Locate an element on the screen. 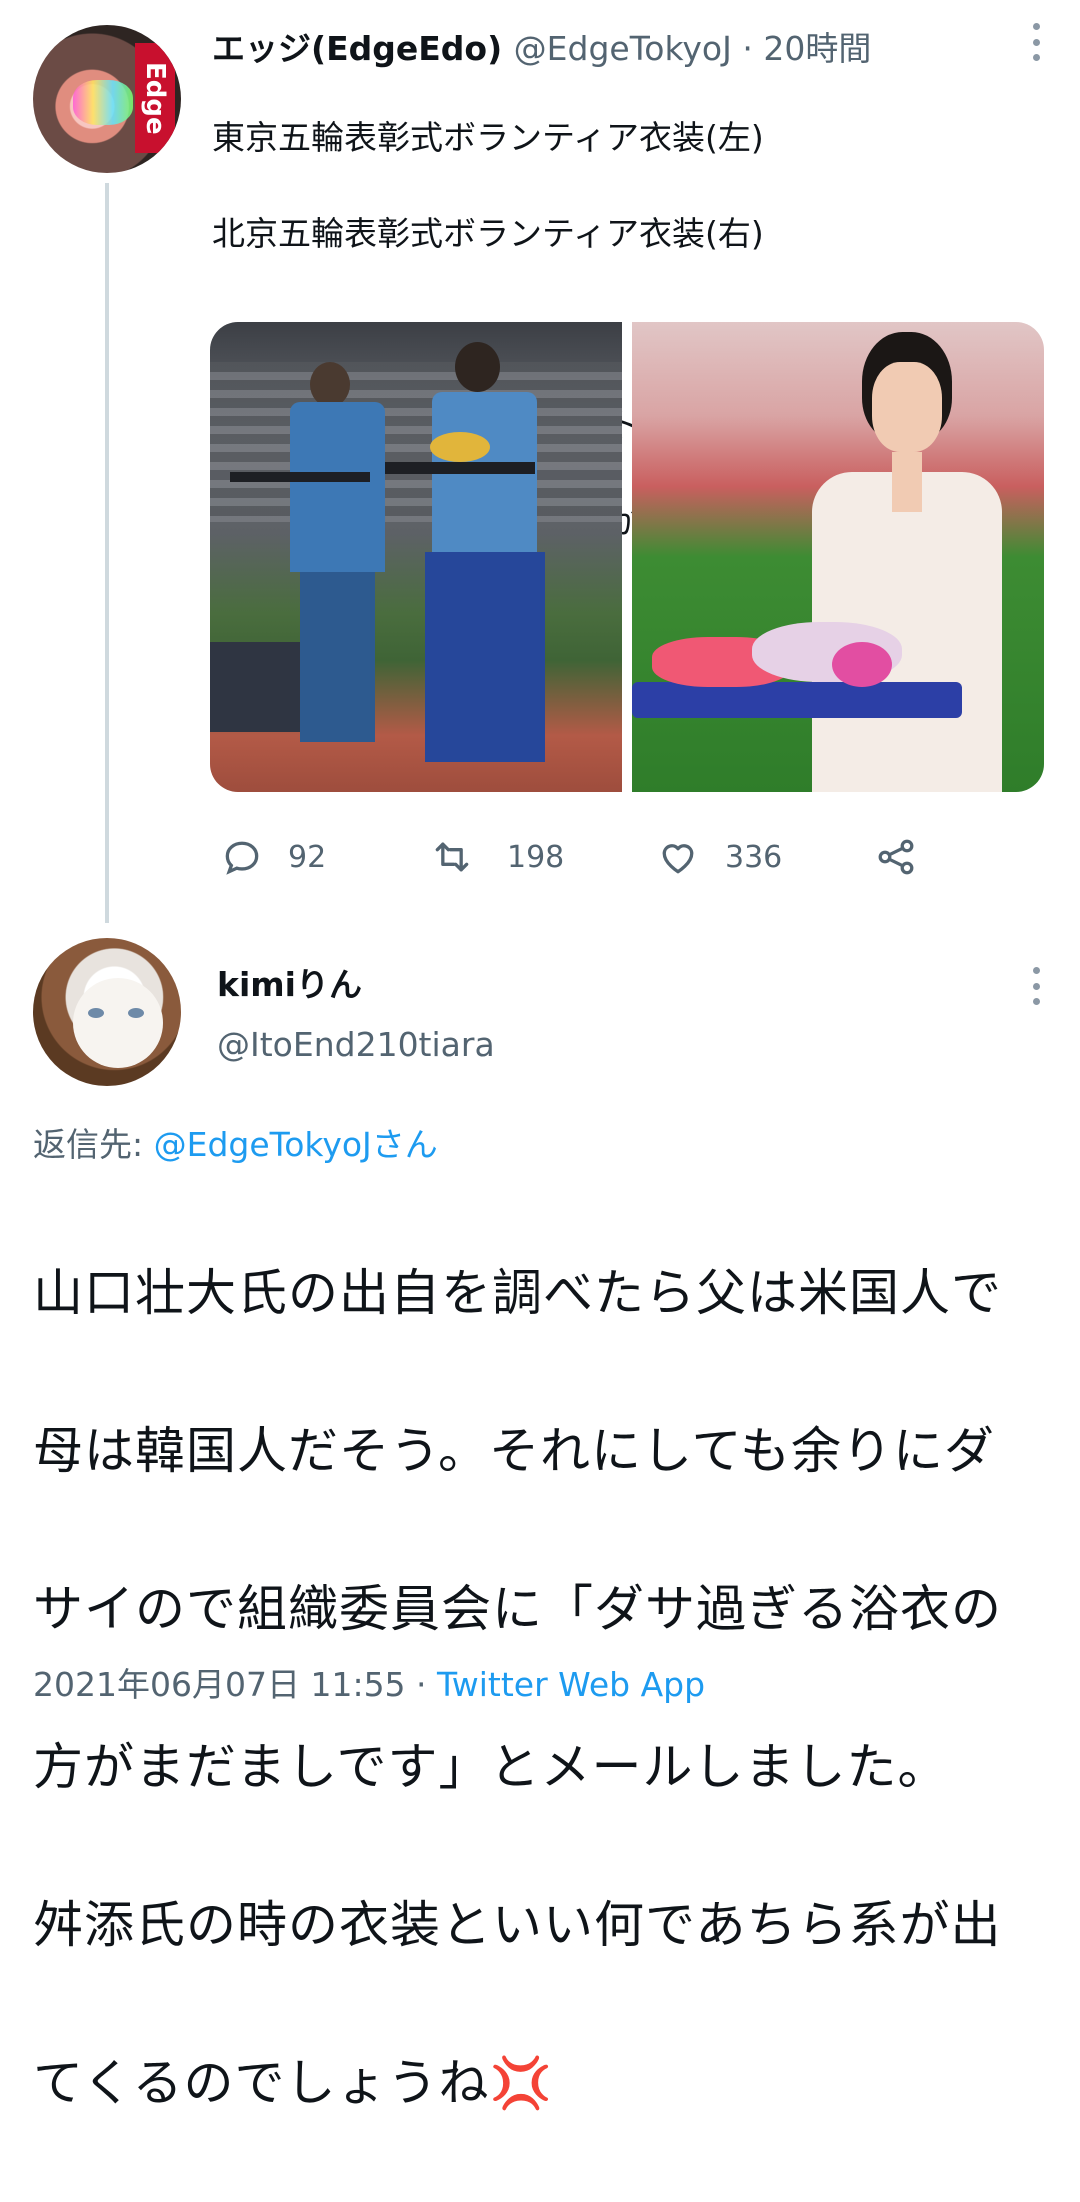 This screenshot has width=1080, height=2202. retweet-button is located at coordinates (452, 859).